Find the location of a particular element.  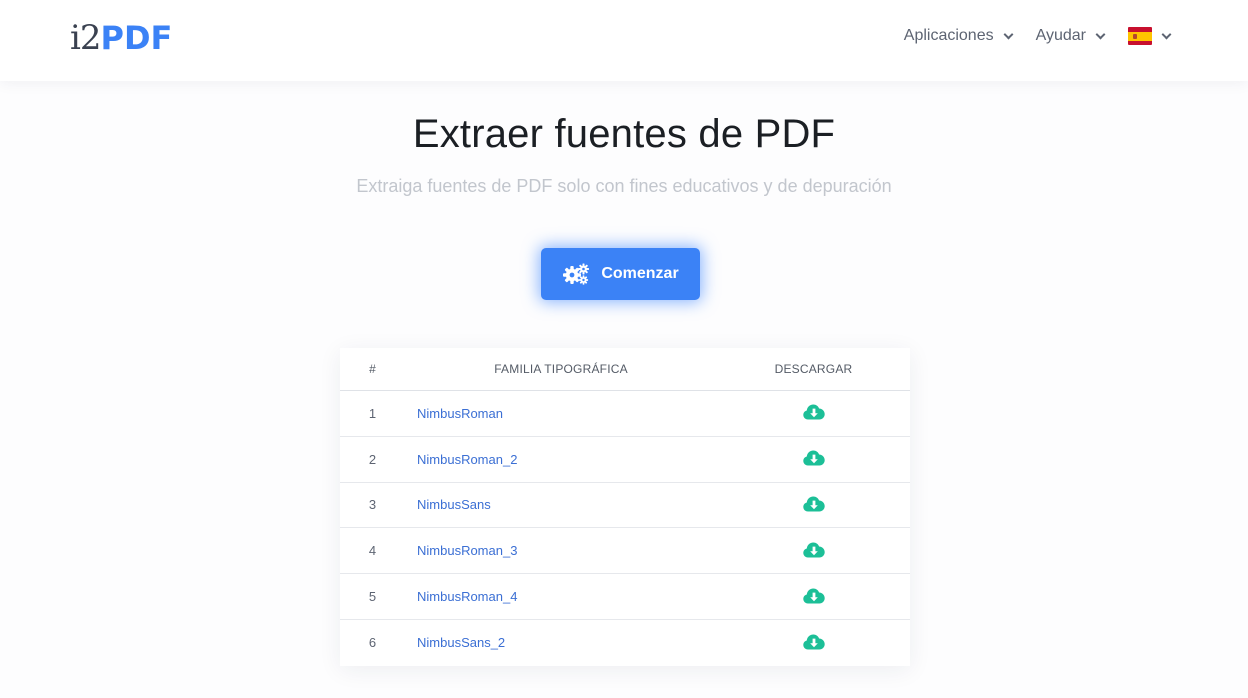

row-number: 4 is located at coordinates (372, 551).